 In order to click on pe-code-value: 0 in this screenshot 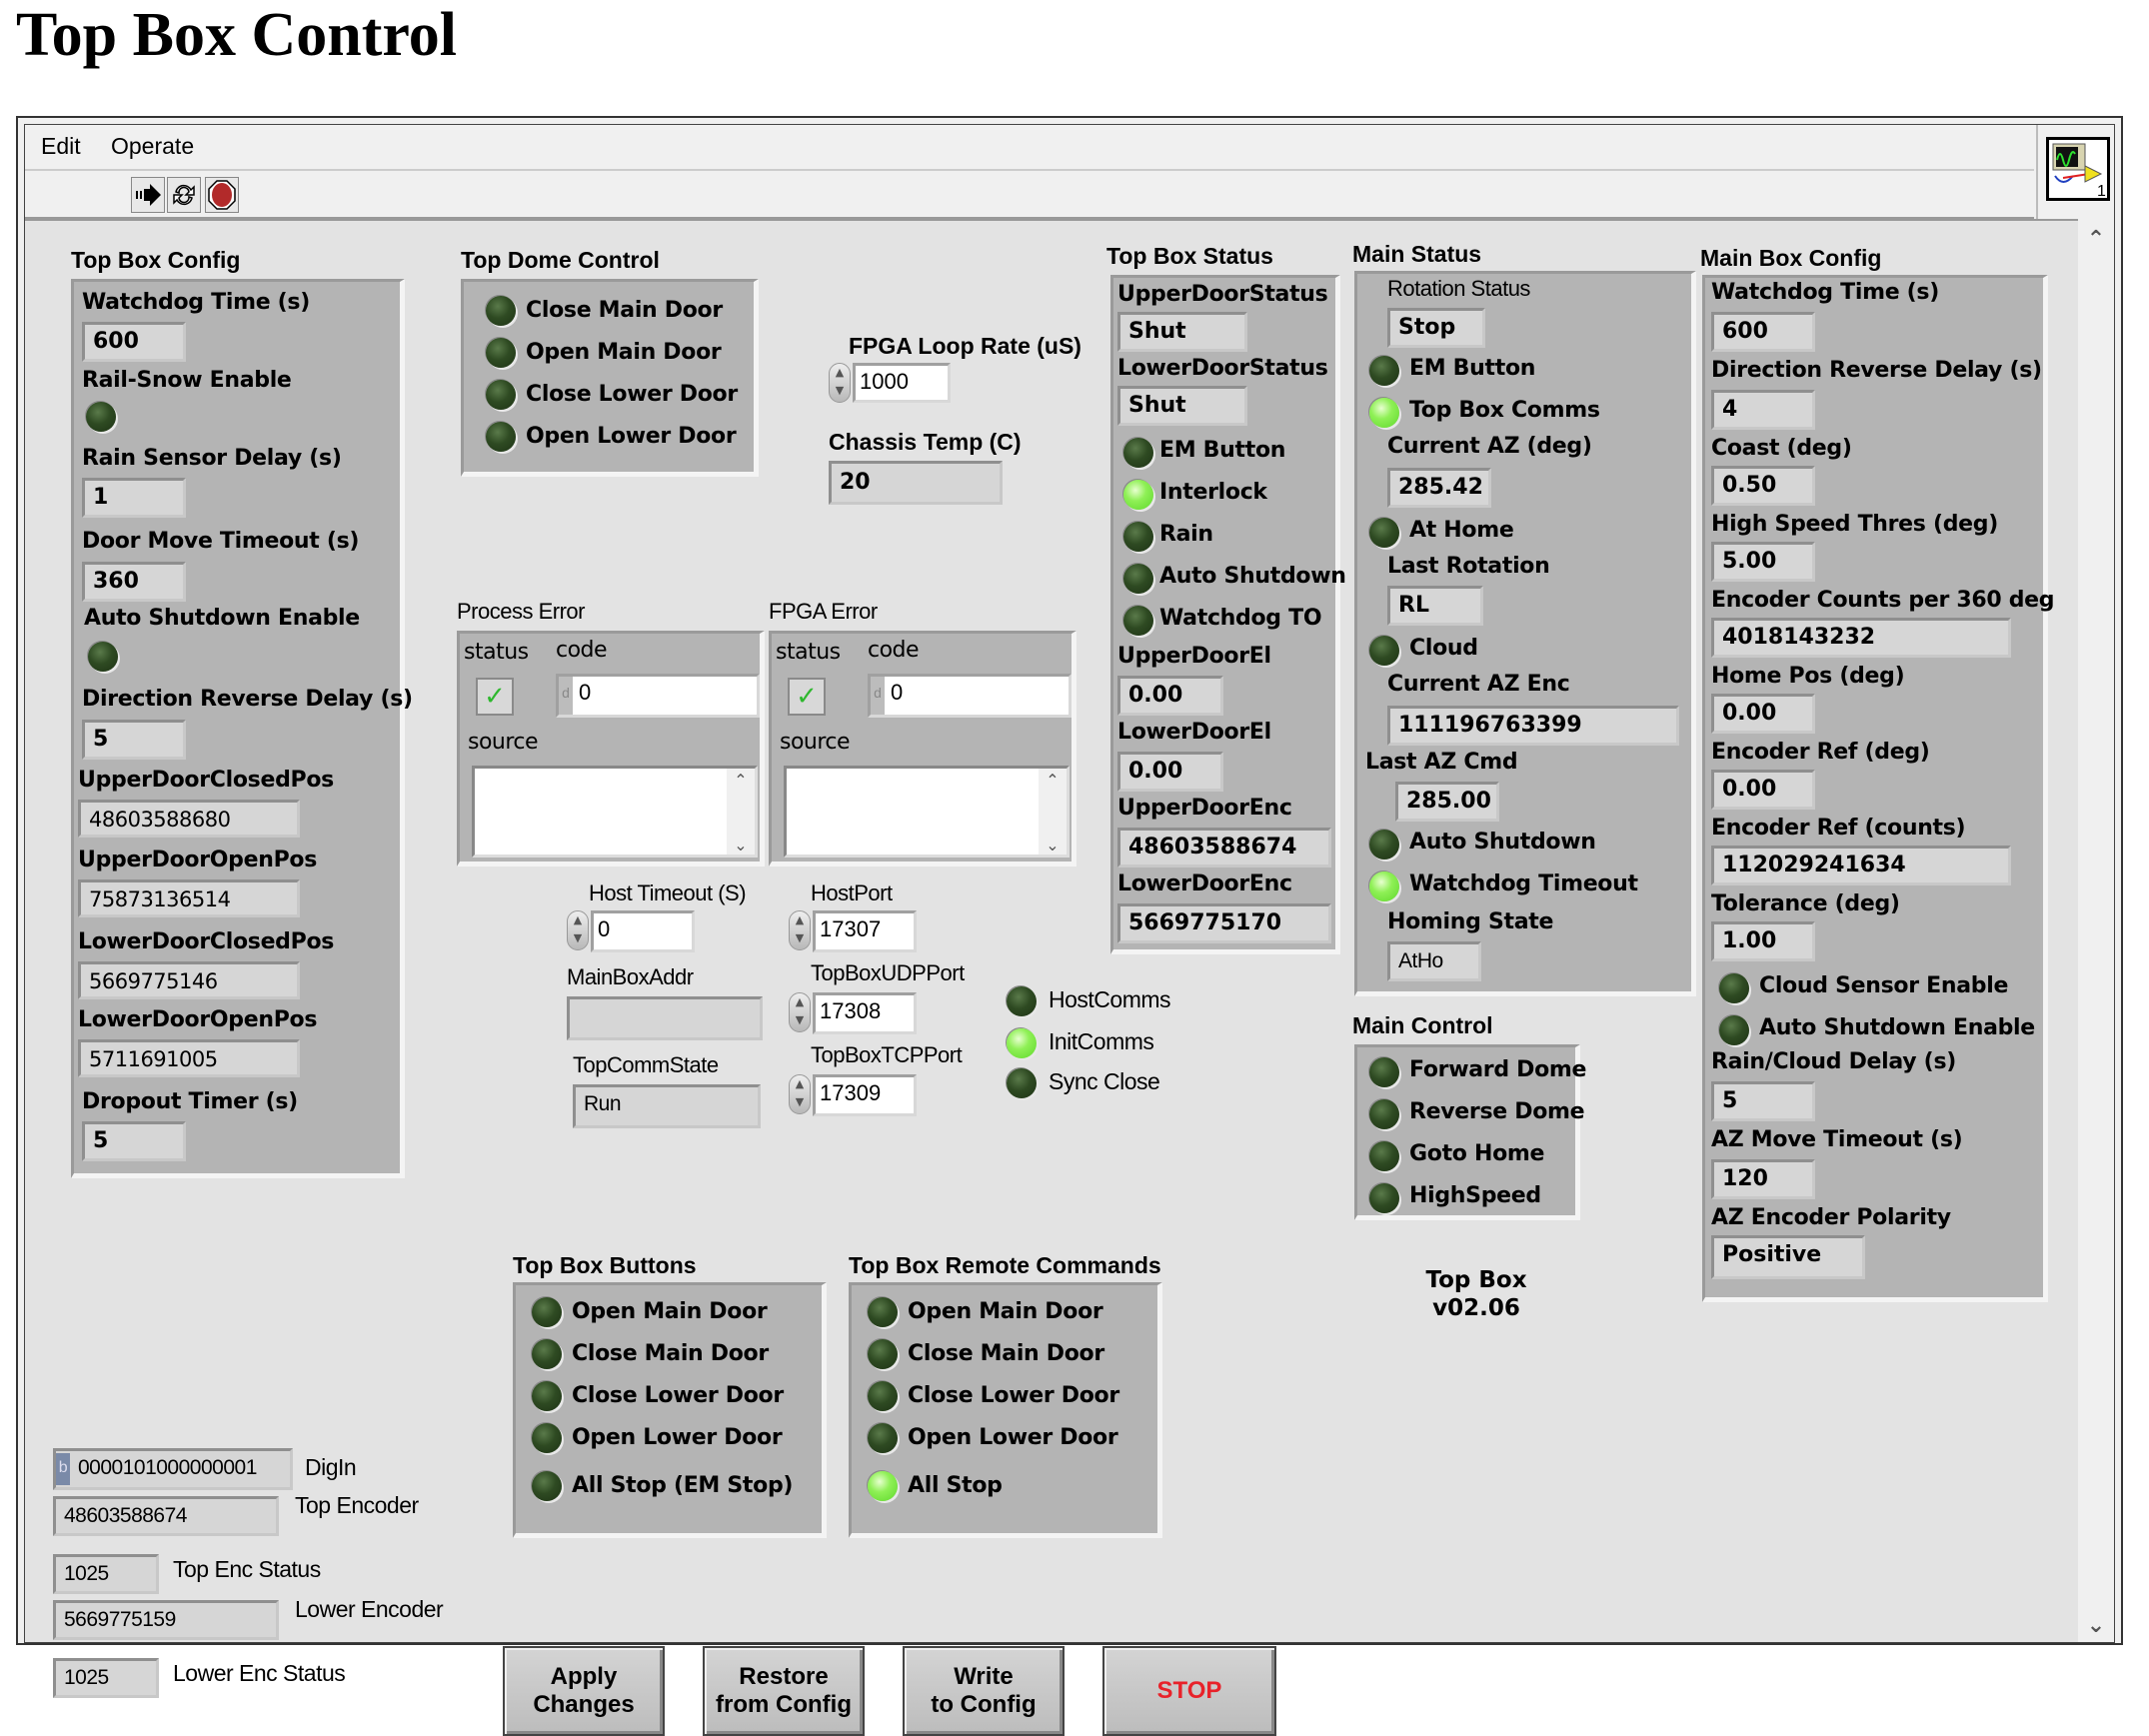, I will do `click(585, 692)`.